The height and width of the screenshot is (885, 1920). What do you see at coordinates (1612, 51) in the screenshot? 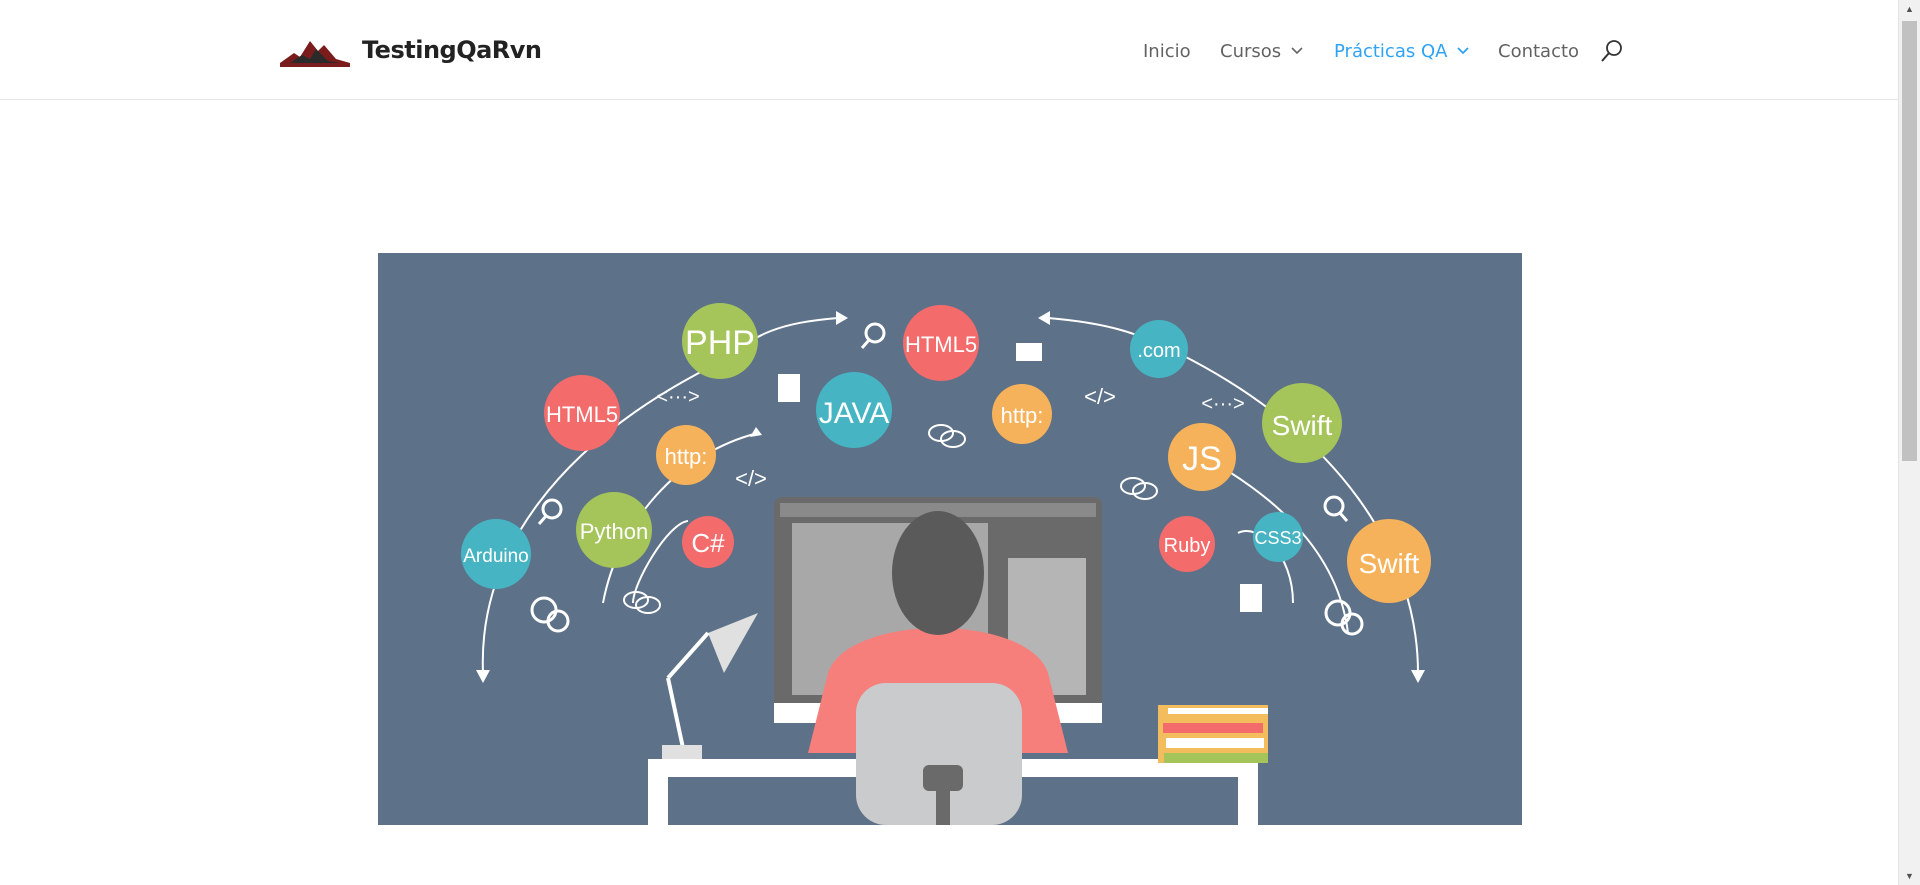
I see `search-icon` at bounding box center [1612, 51].